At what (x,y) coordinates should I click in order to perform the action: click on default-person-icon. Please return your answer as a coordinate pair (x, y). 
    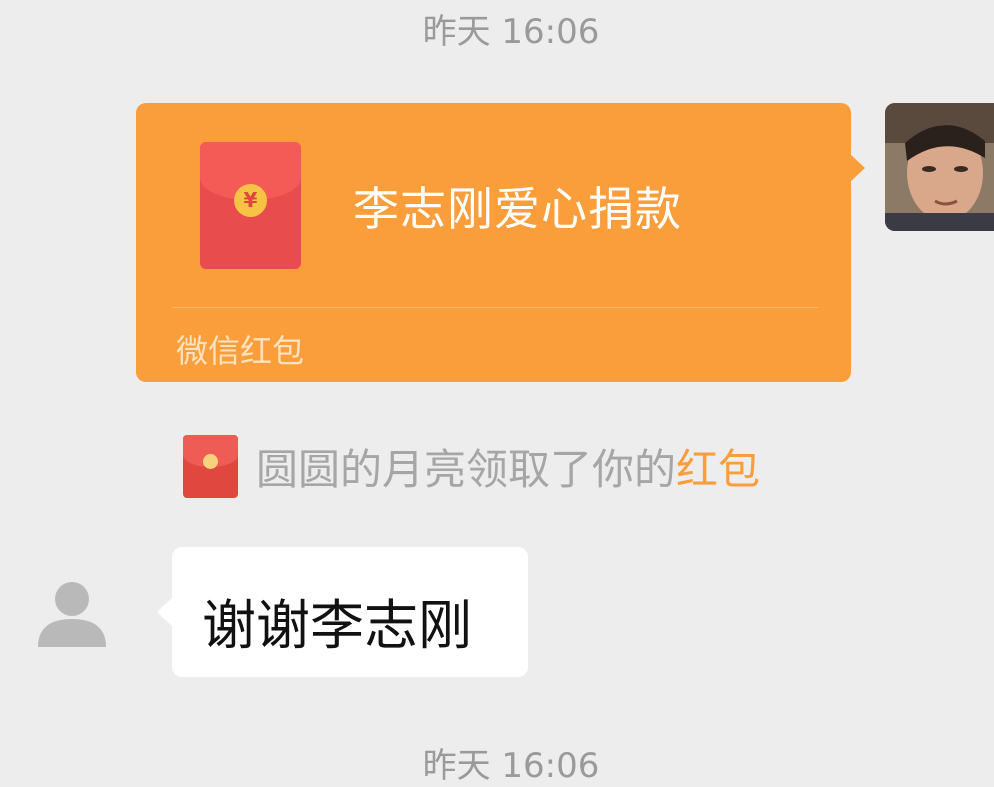
    Looking at the image, I should click on (72, 614).